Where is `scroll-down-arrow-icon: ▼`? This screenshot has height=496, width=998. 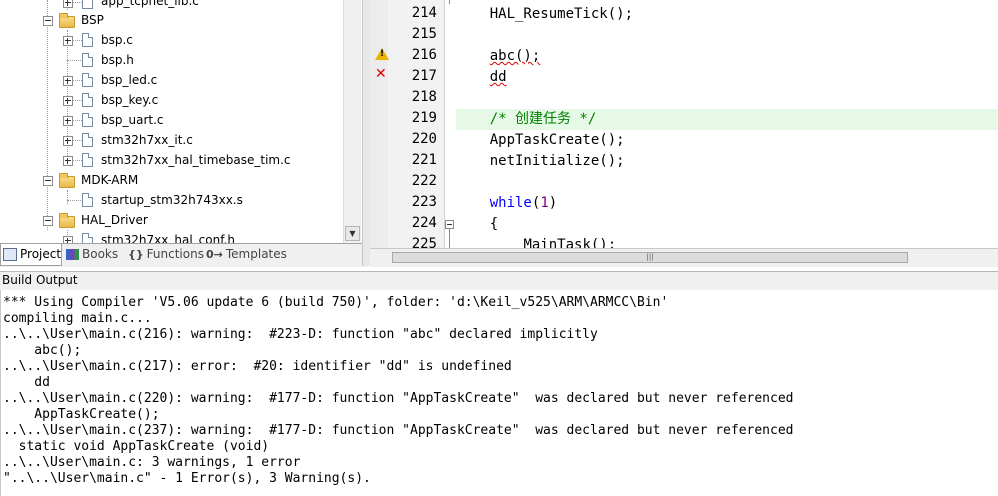
scroll-down-arrow-icon: ▼ is located at coordinates (352, 233).